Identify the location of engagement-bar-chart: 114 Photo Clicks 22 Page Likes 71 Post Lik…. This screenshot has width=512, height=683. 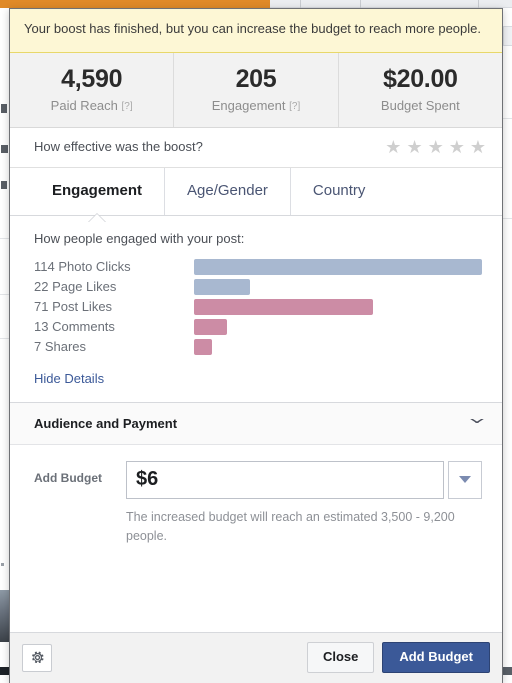
(258, 306).